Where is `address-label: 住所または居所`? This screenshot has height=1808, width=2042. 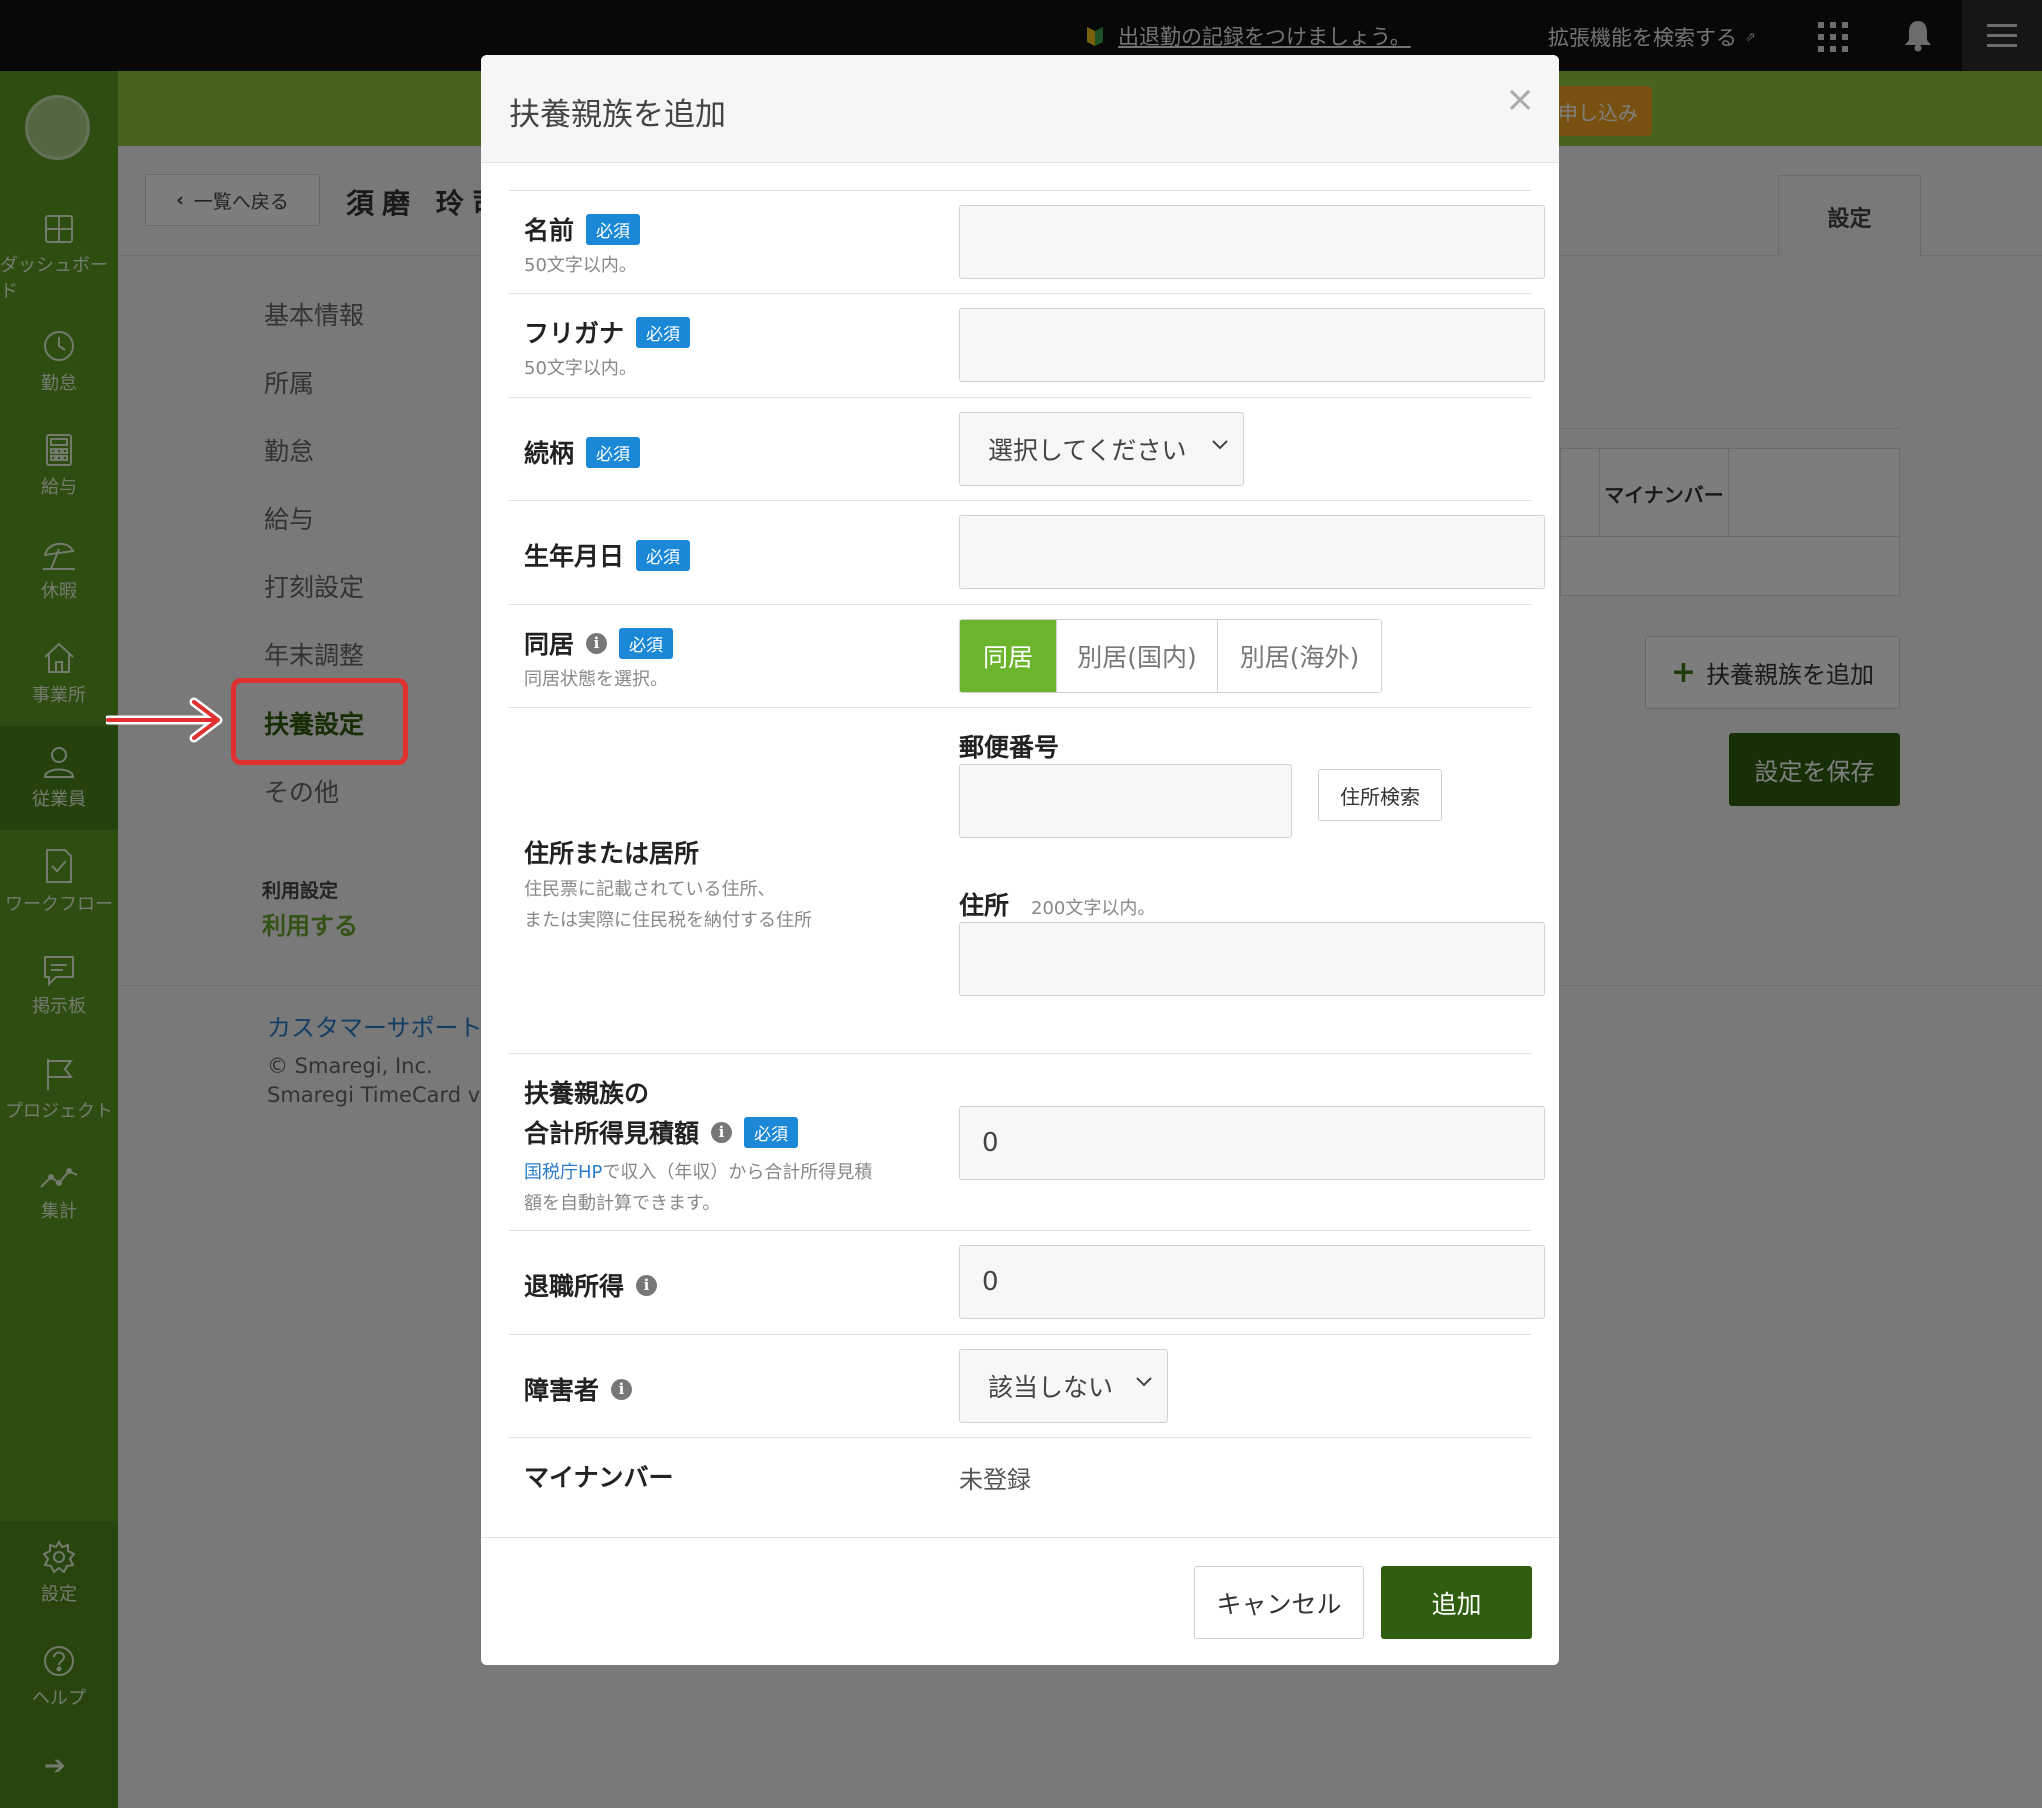
address-label: 住所または居所 is located at coordinates (612, 853).